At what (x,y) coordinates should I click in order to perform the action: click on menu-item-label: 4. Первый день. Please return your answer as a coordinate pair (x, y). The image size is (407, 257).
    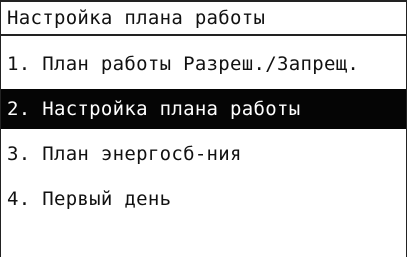
    Looking at the image, I should click on (89, 199).